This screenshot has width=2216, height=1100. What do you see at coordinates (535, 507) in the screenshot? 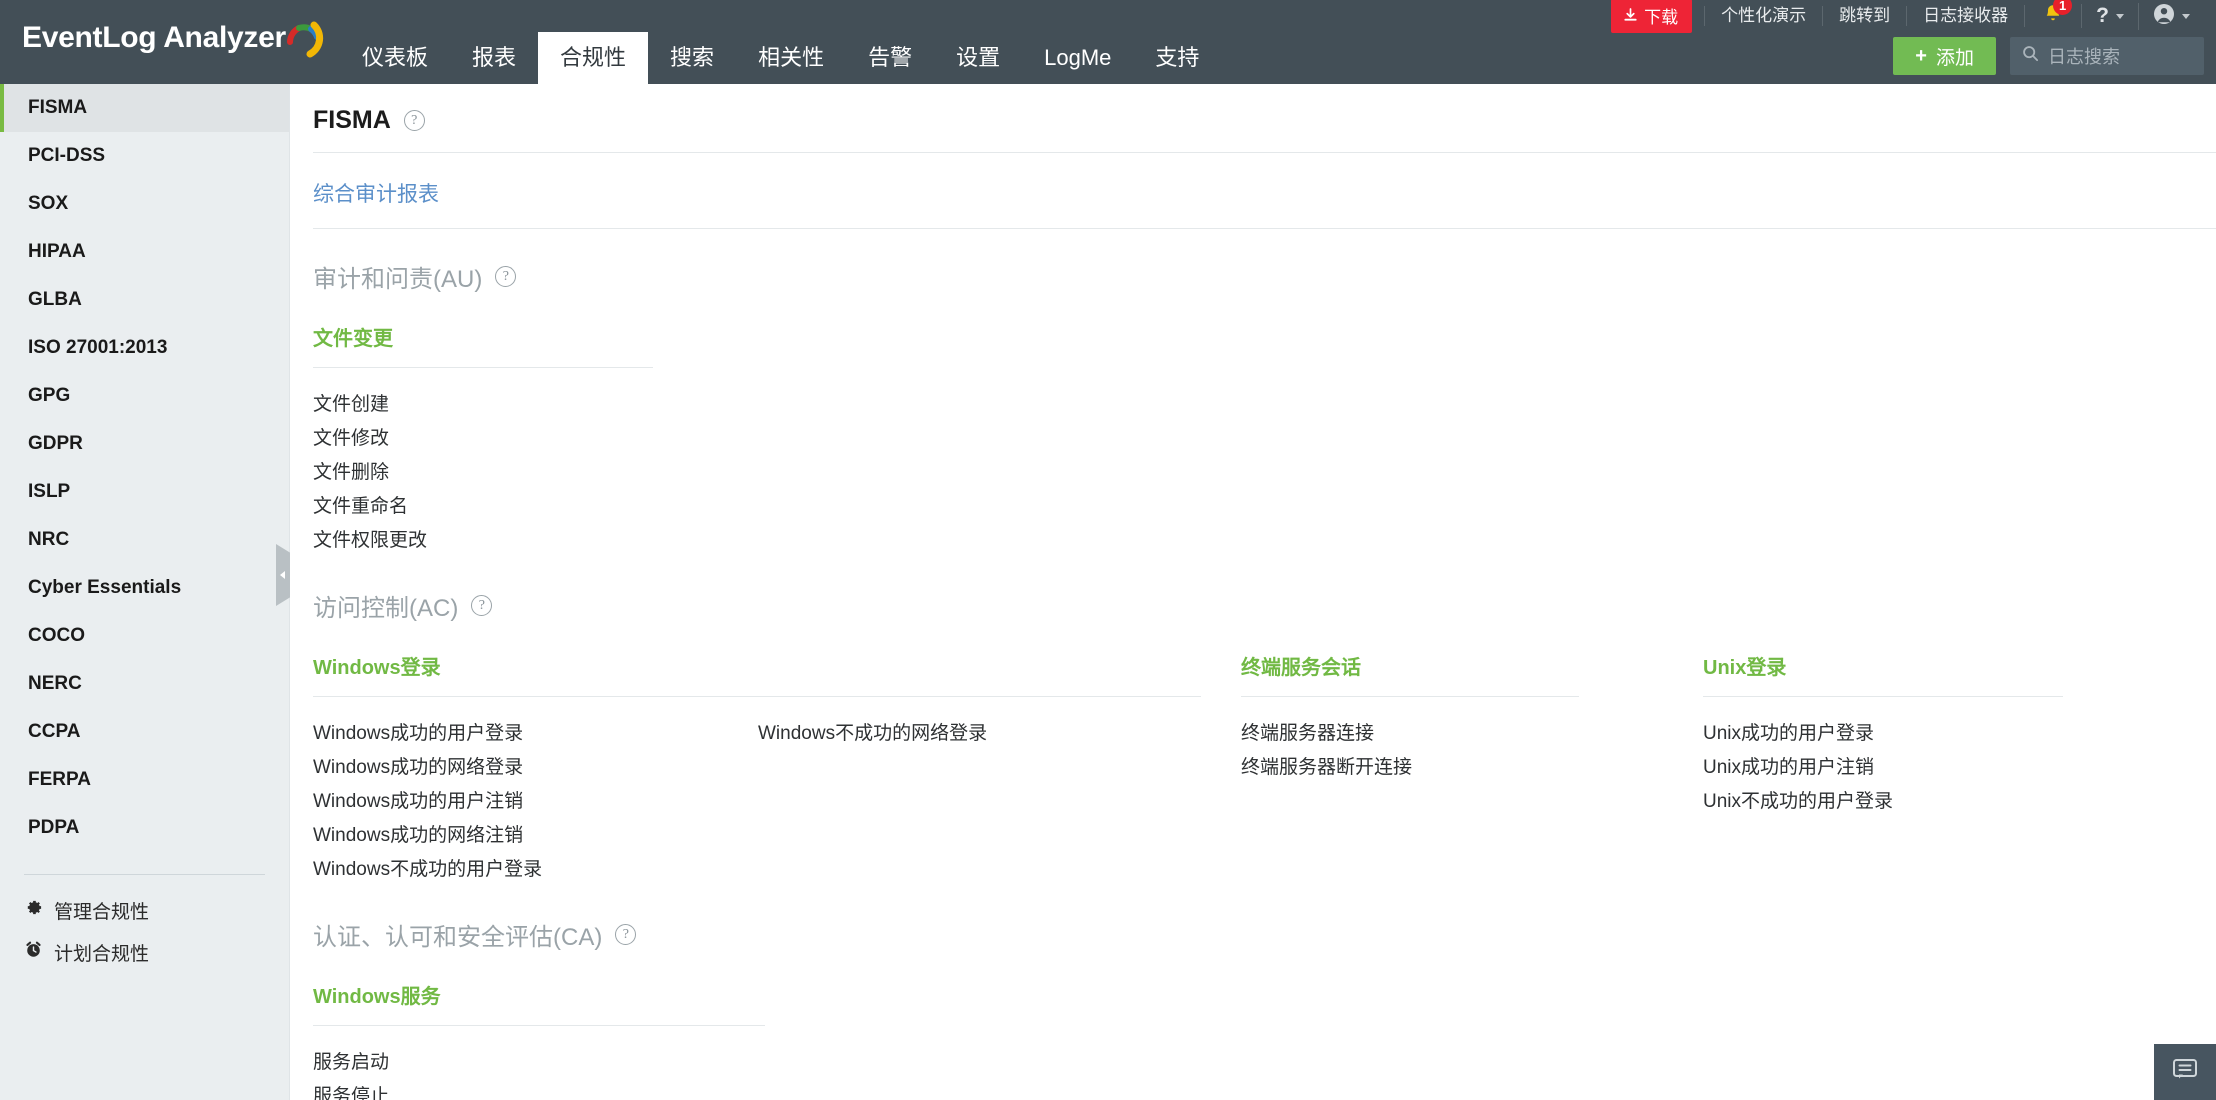
I see `report-link: 文件重命名` at bounding box center [535, 507].